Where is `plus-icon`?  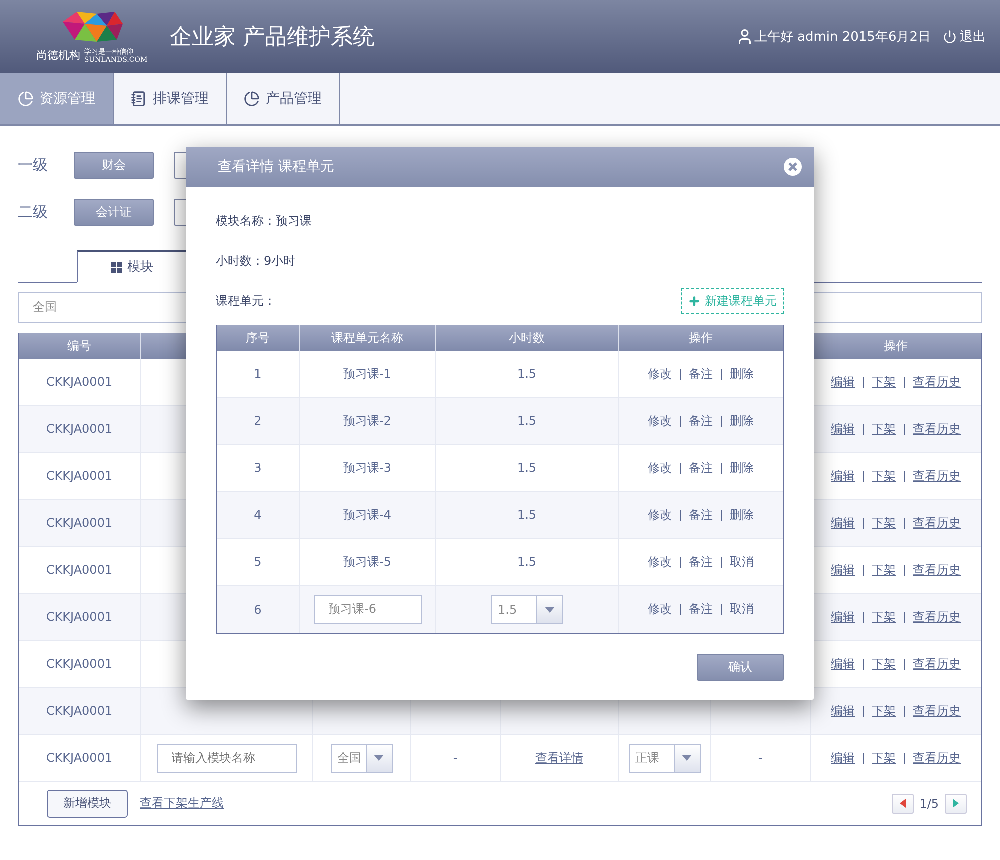 plus-icon is located at coordinates (694, 301).